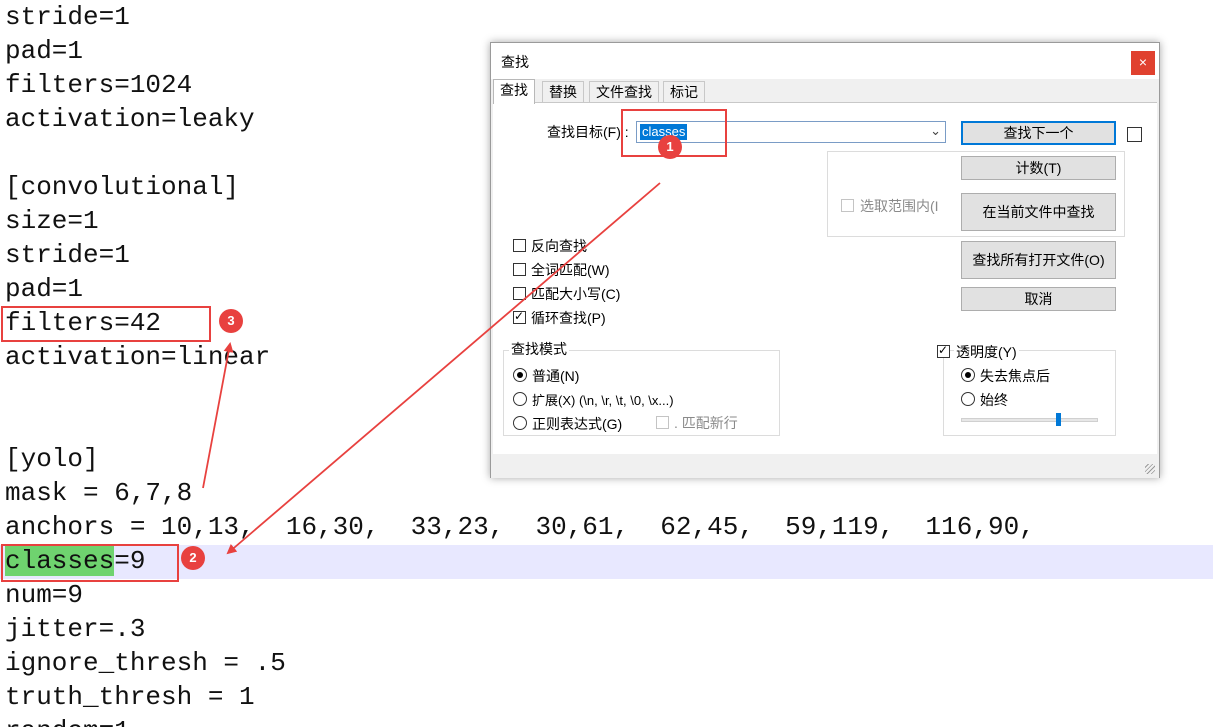  Describe the element at coordinates (624, 92) in the screenshot. I see `tab-find-in-files: 文件查找` at that location.